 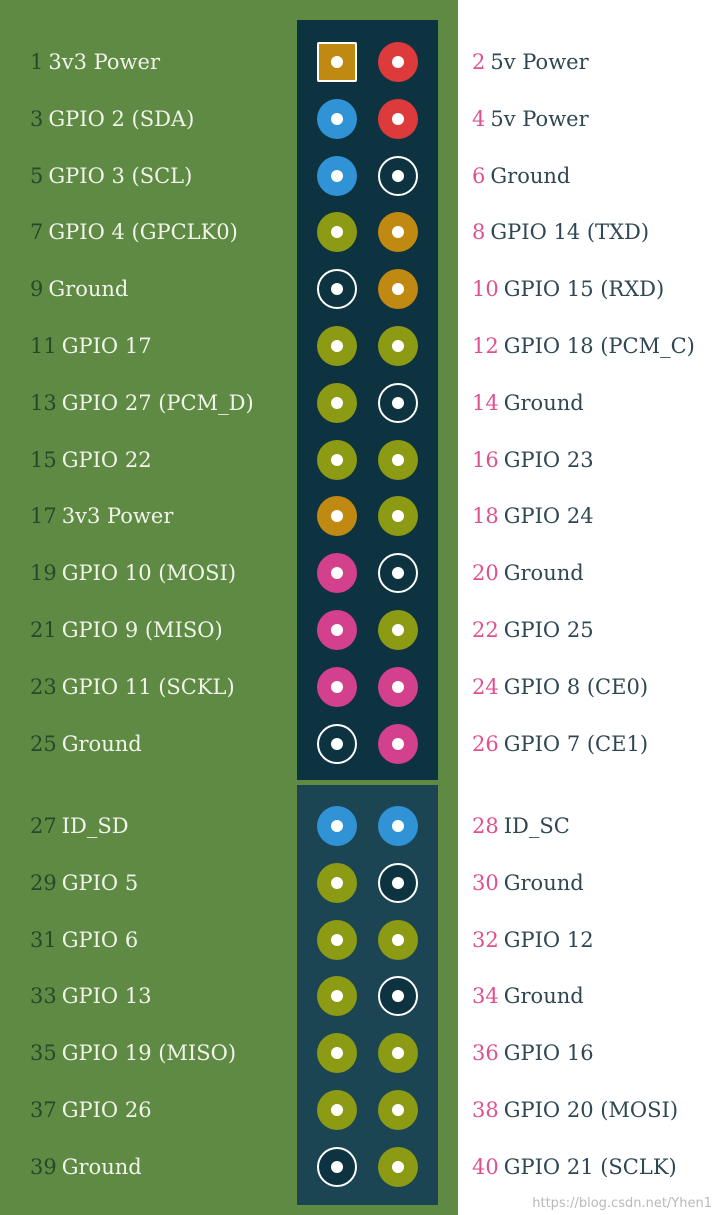 I want to click on pin-number: 14, so click(x=485, y=402).